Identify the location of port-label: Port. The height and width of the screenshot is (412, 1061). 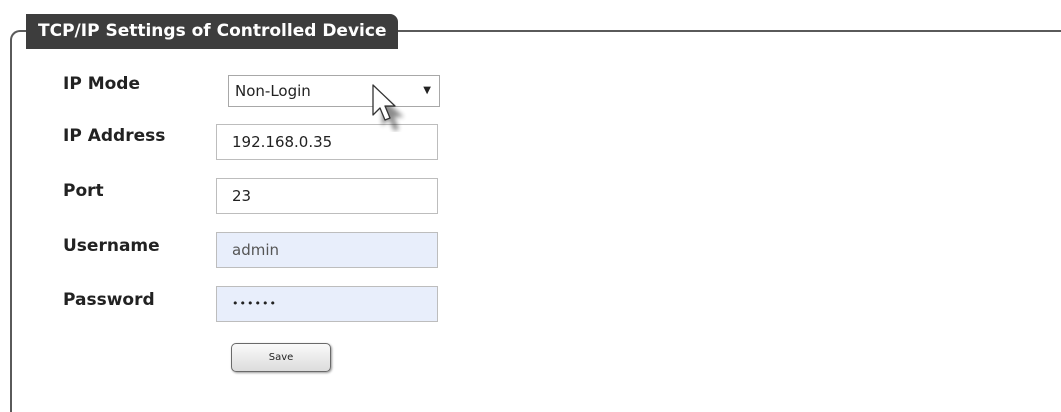
(83, 191).